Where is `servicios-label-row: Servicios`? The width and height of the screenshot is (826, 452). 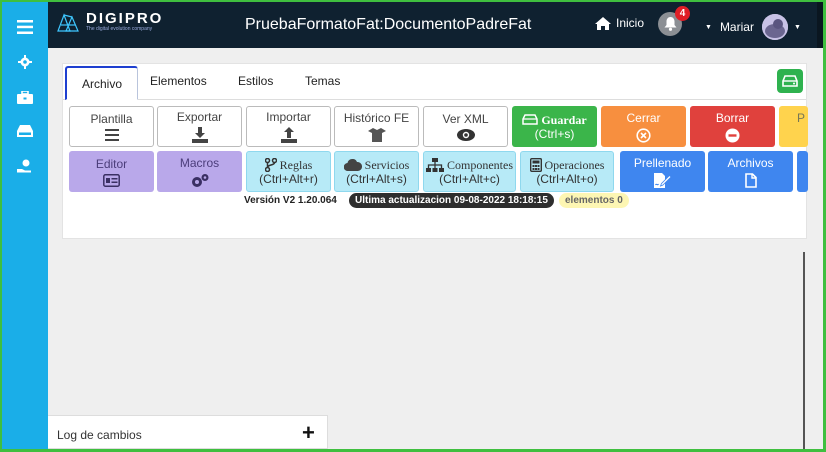
servicios-label-row: Servicios is located at coordinates (376, 164).